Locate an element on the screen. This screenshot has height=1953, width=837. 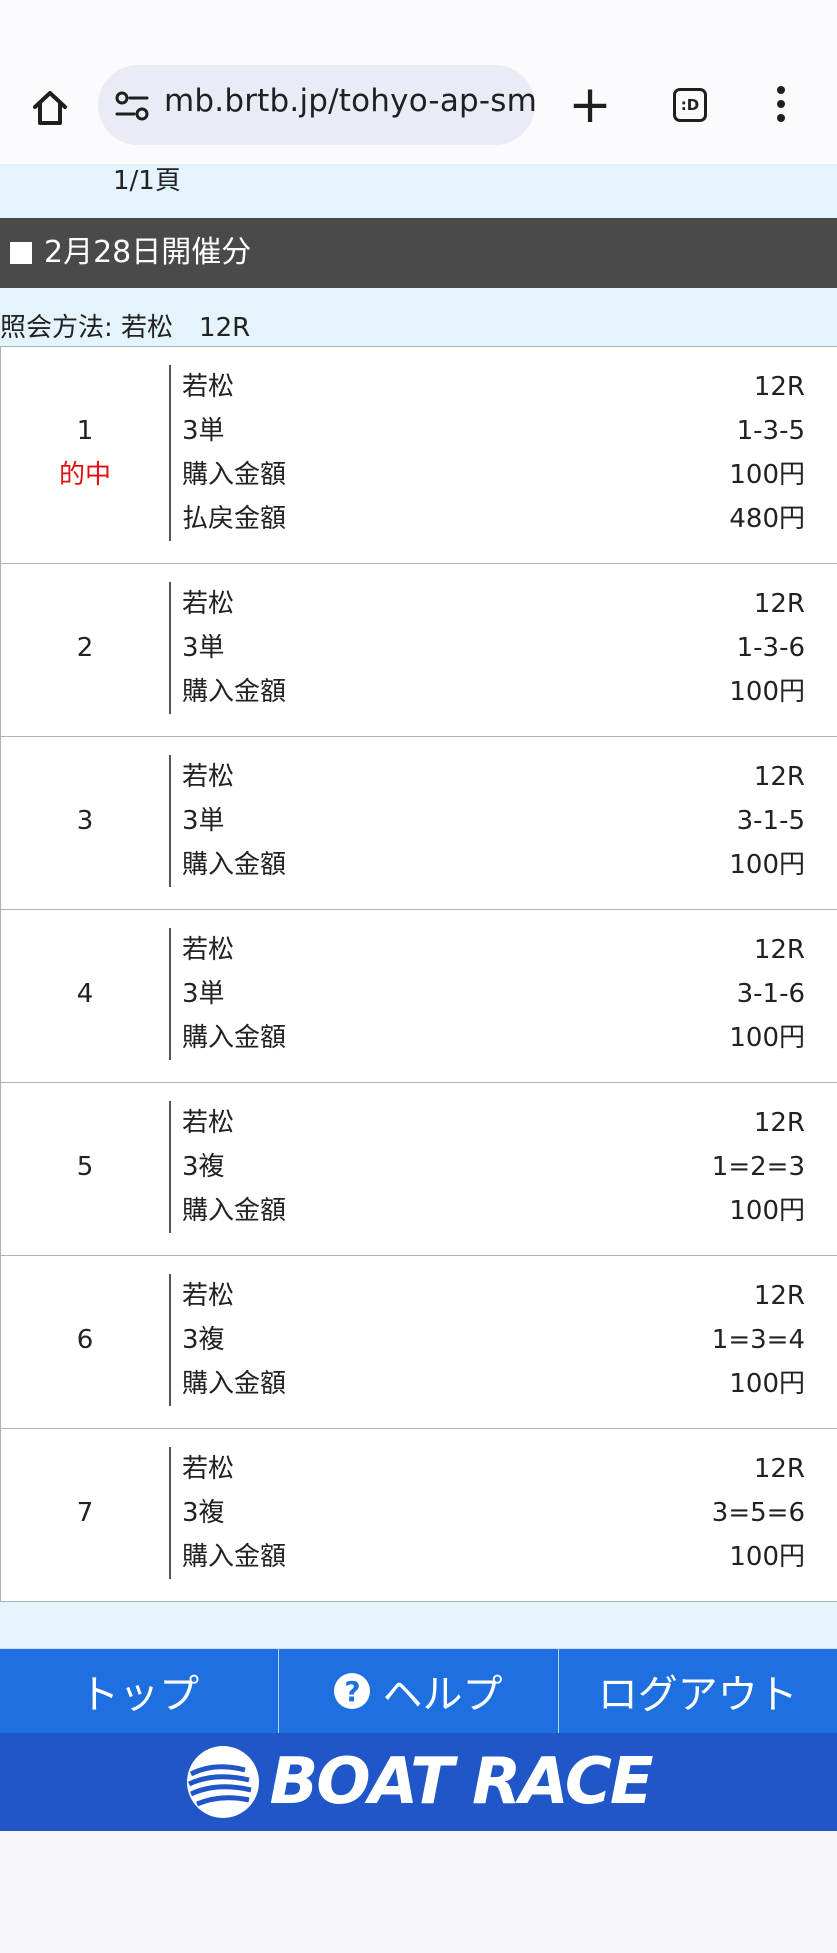
bet-row: 4 若松 12R 3単 3-1-6 購入金額 100円 is located at coordinates (418, 996).